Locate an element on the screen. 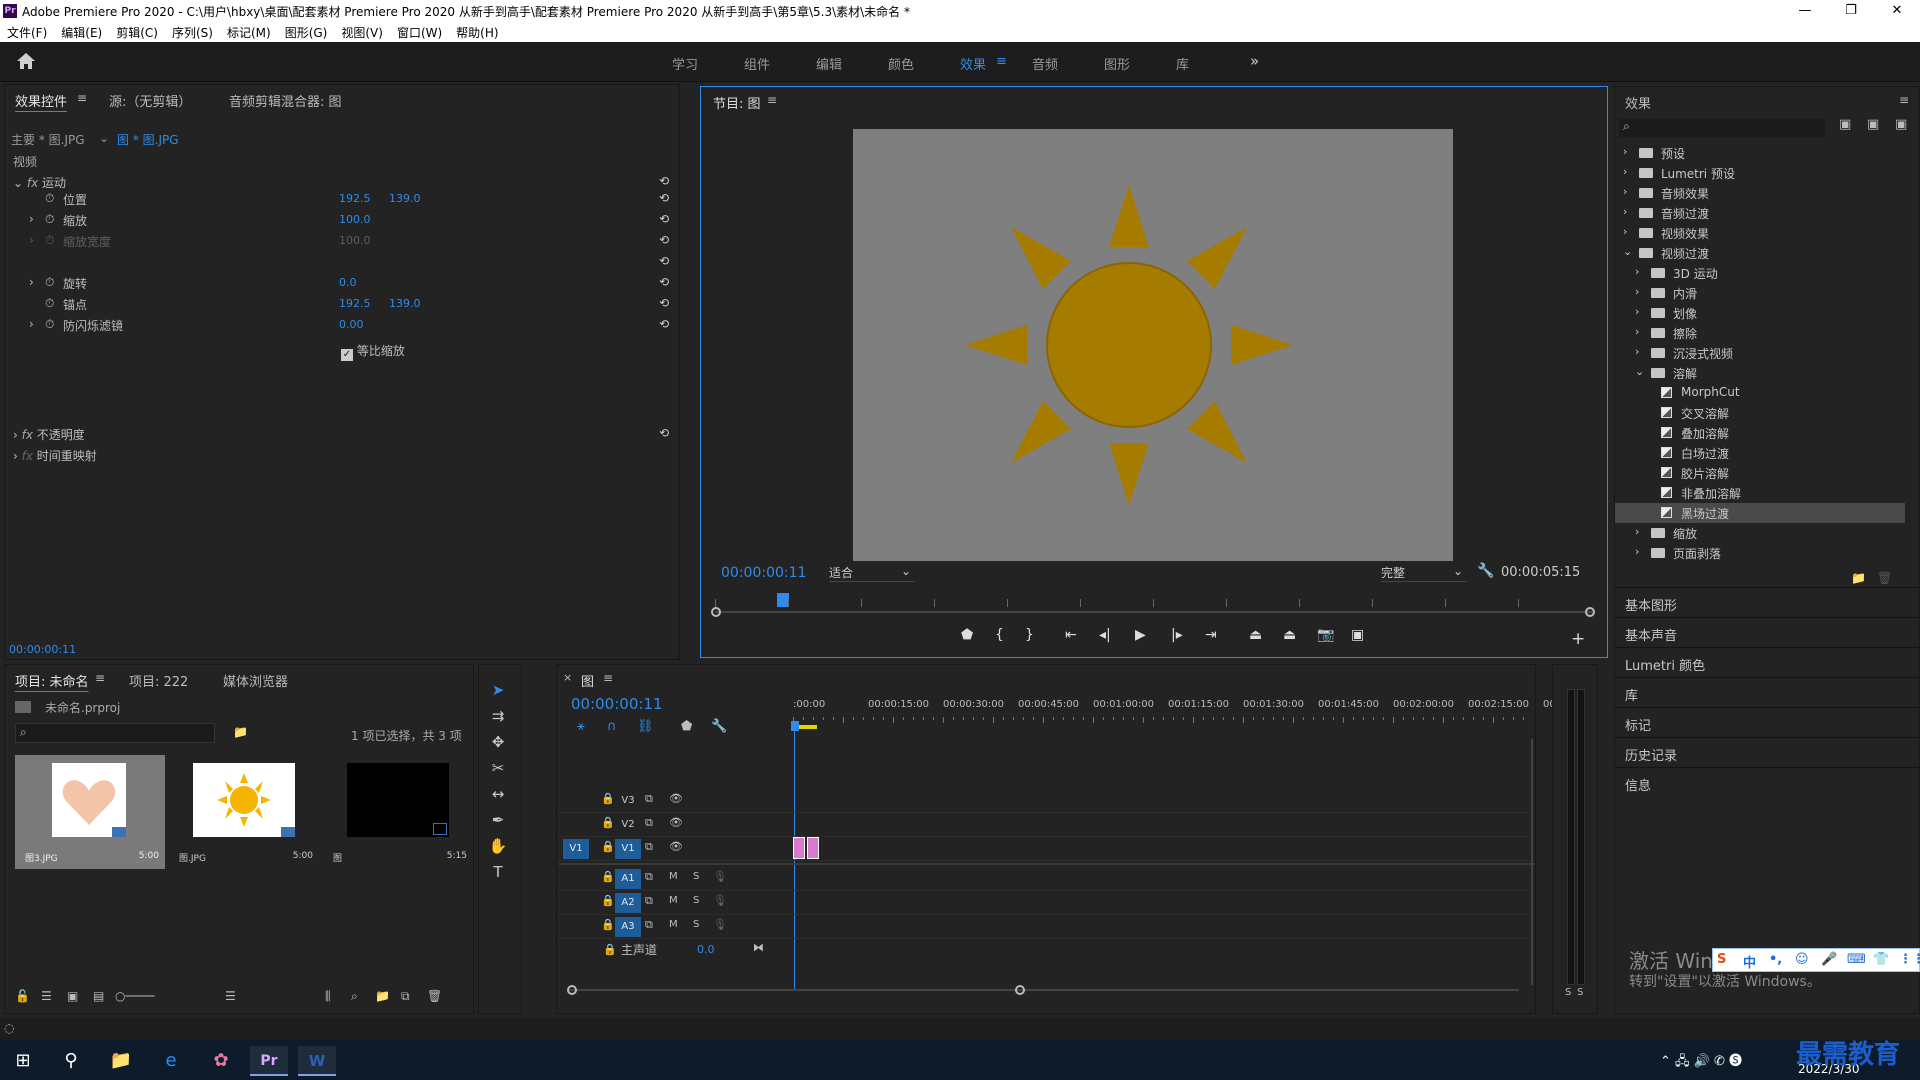  panel-section-header: 标记 is located at coordinates (1767, 722).